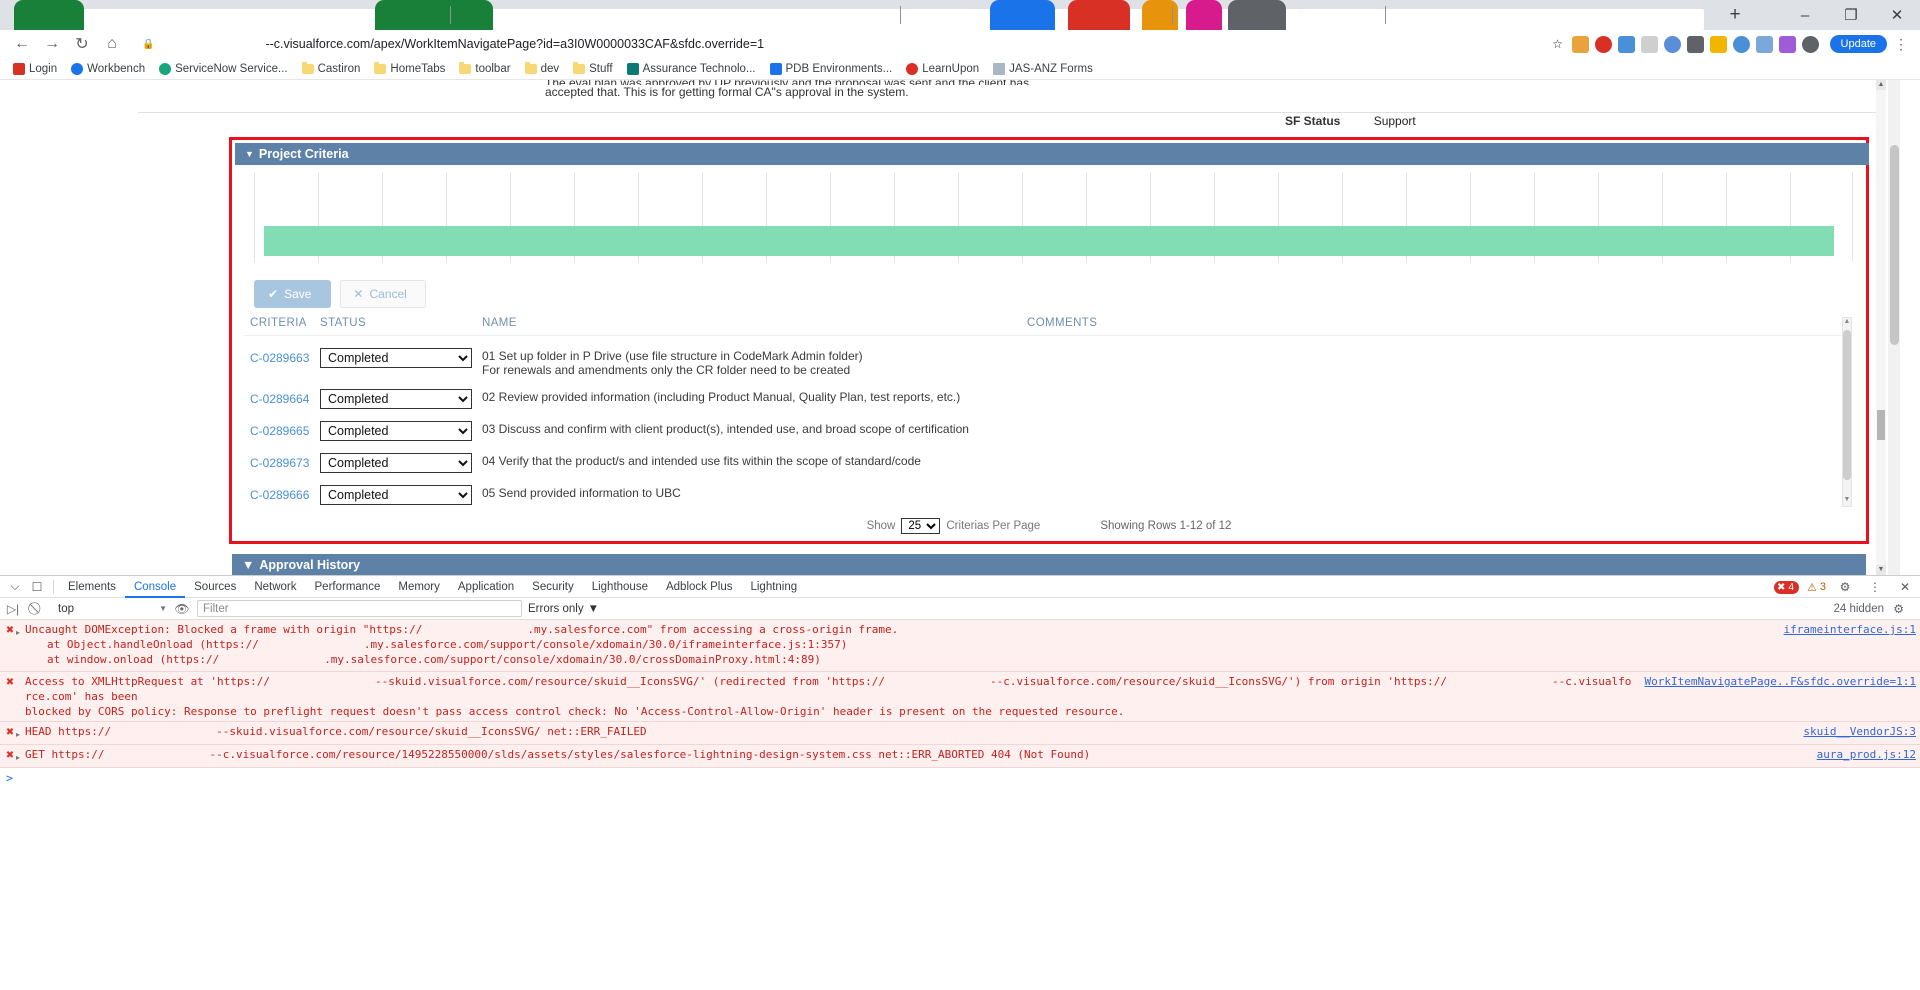  What do you see at coordinates (37, 609) in the screenshot?
I see `clear-console-icon: ⃠` at bounding box center [37, 609].